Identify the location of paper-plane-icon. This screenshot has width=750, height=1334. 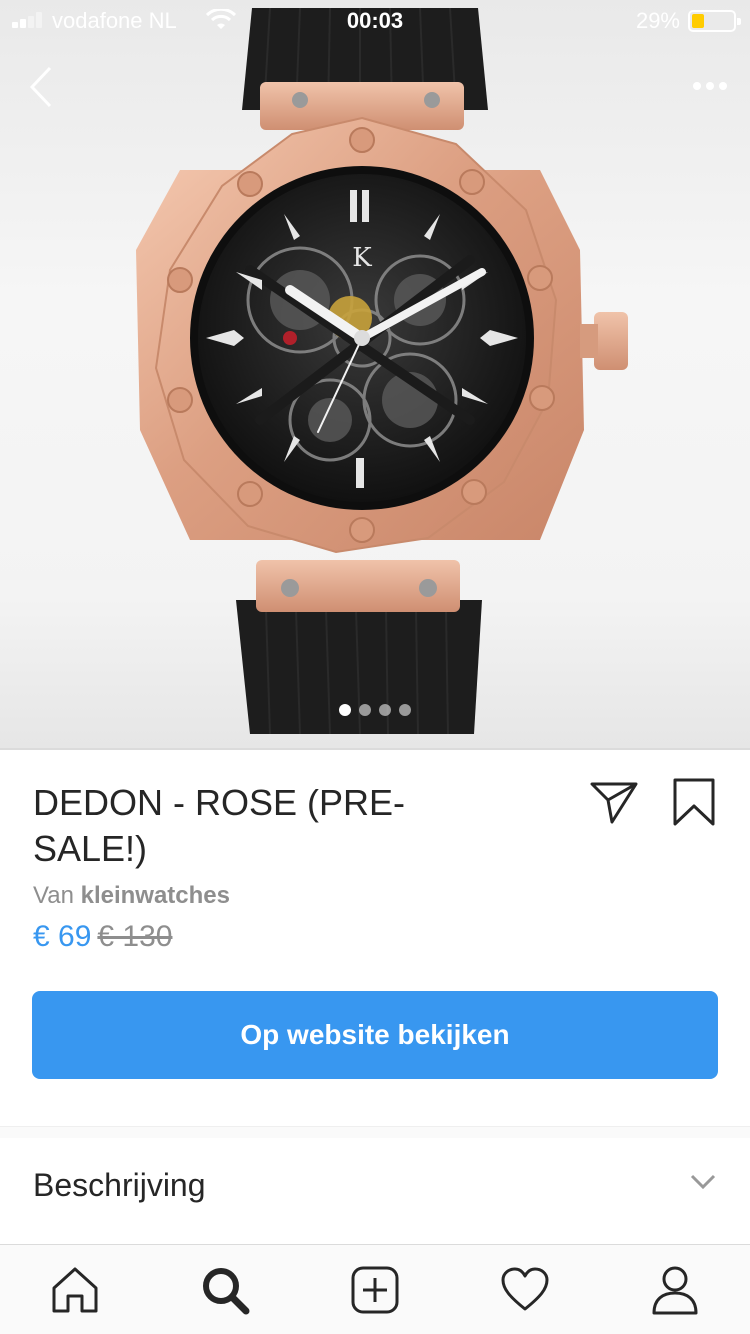
(614, 803).